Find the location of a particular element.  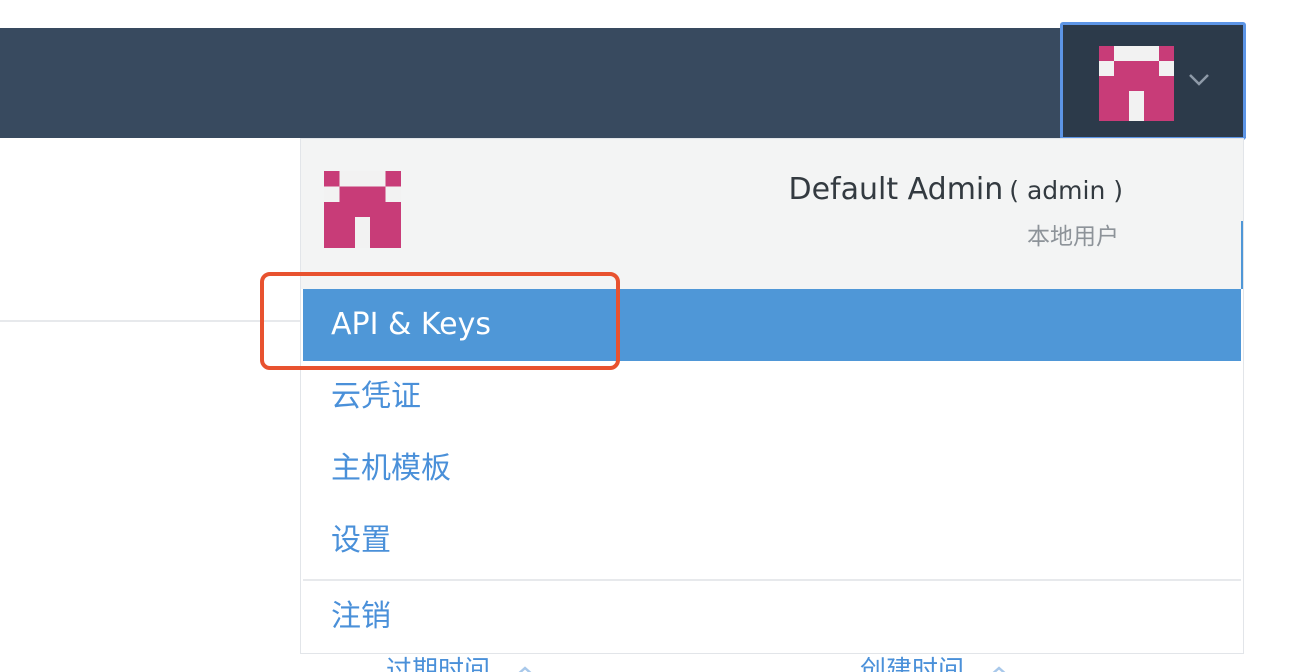

user-display-name: Default Admin( admin ) is located at coordinates (956, 189).